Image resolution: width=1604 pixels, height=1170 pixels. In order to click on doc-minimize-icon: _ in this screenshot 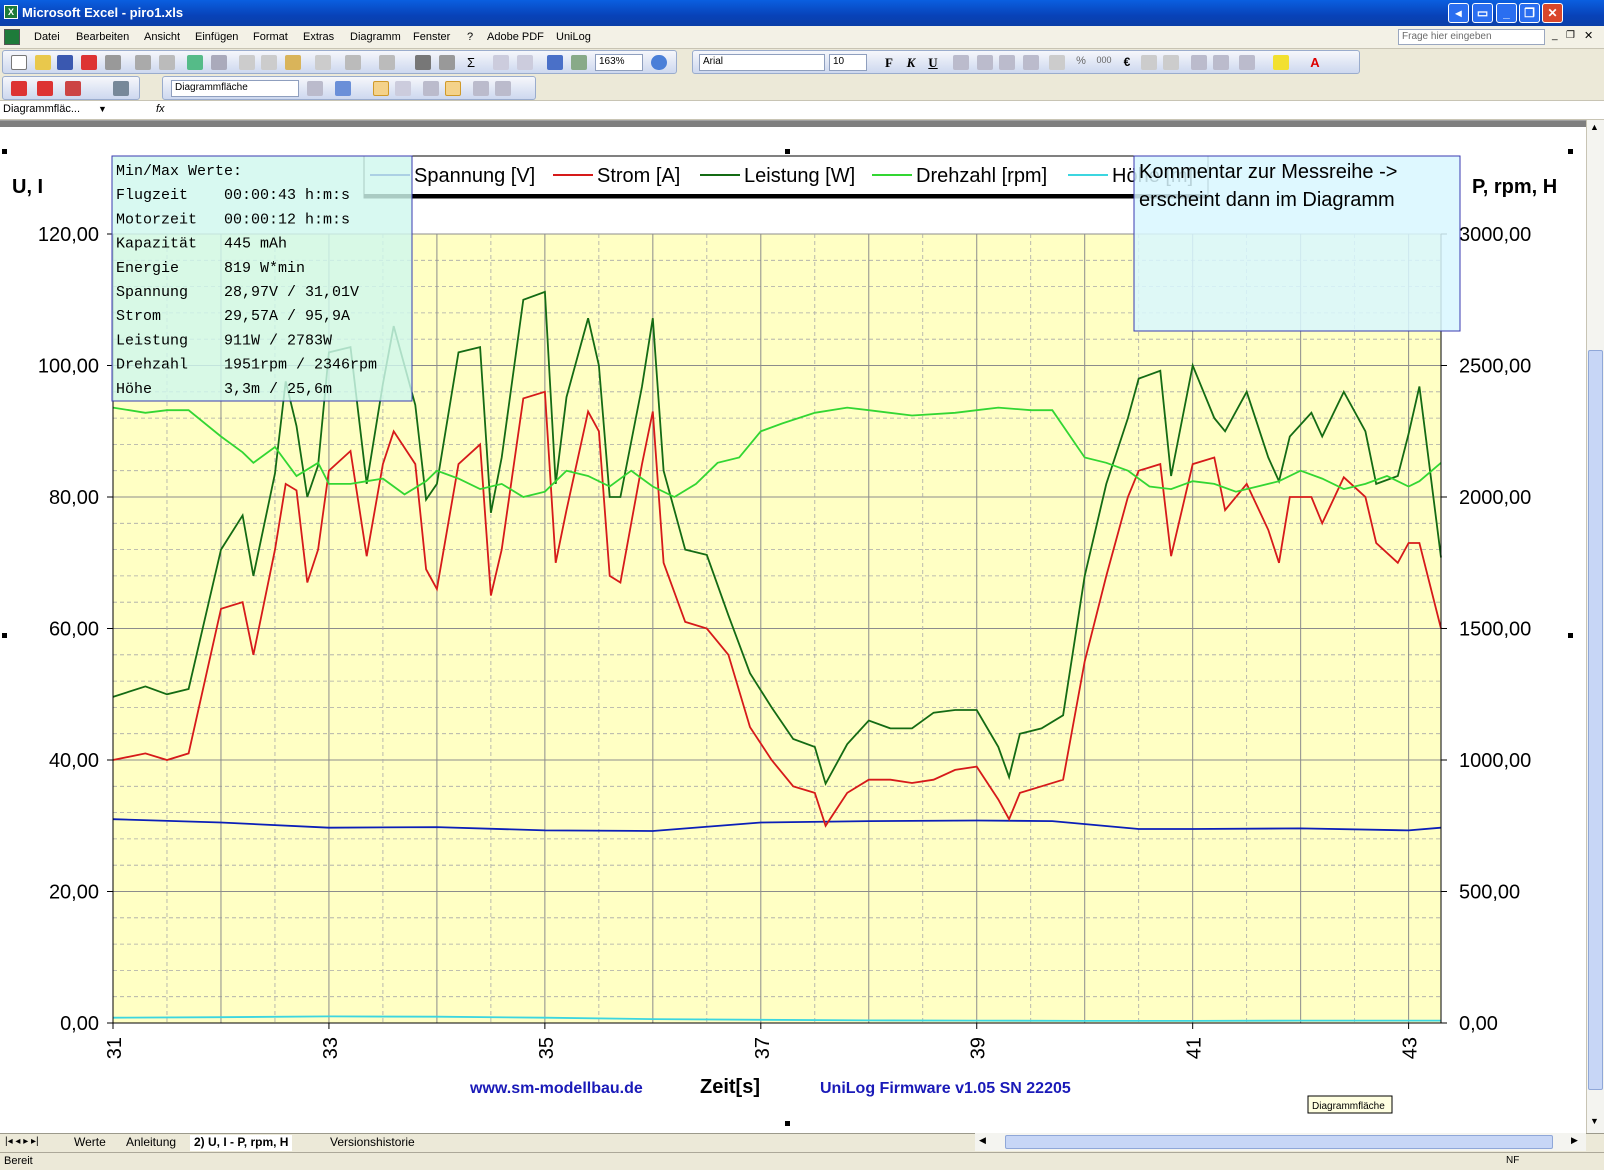, I will do `click(1555, 35)`.